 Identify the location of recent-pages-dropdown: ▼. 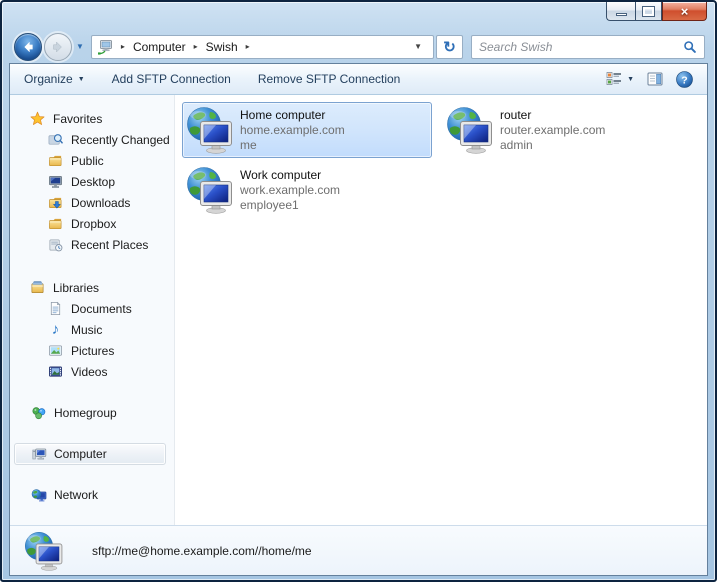
(80, 46).